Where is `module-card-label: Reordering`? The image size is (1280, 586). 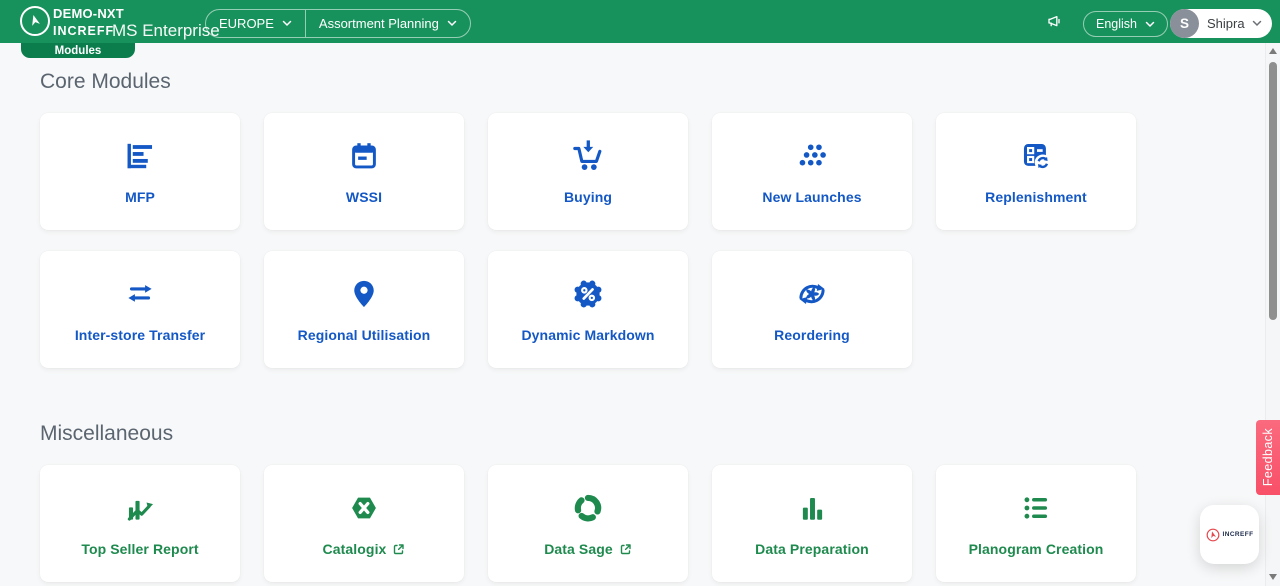
module-card-label: Reordering is located at coordinates (812, 335).